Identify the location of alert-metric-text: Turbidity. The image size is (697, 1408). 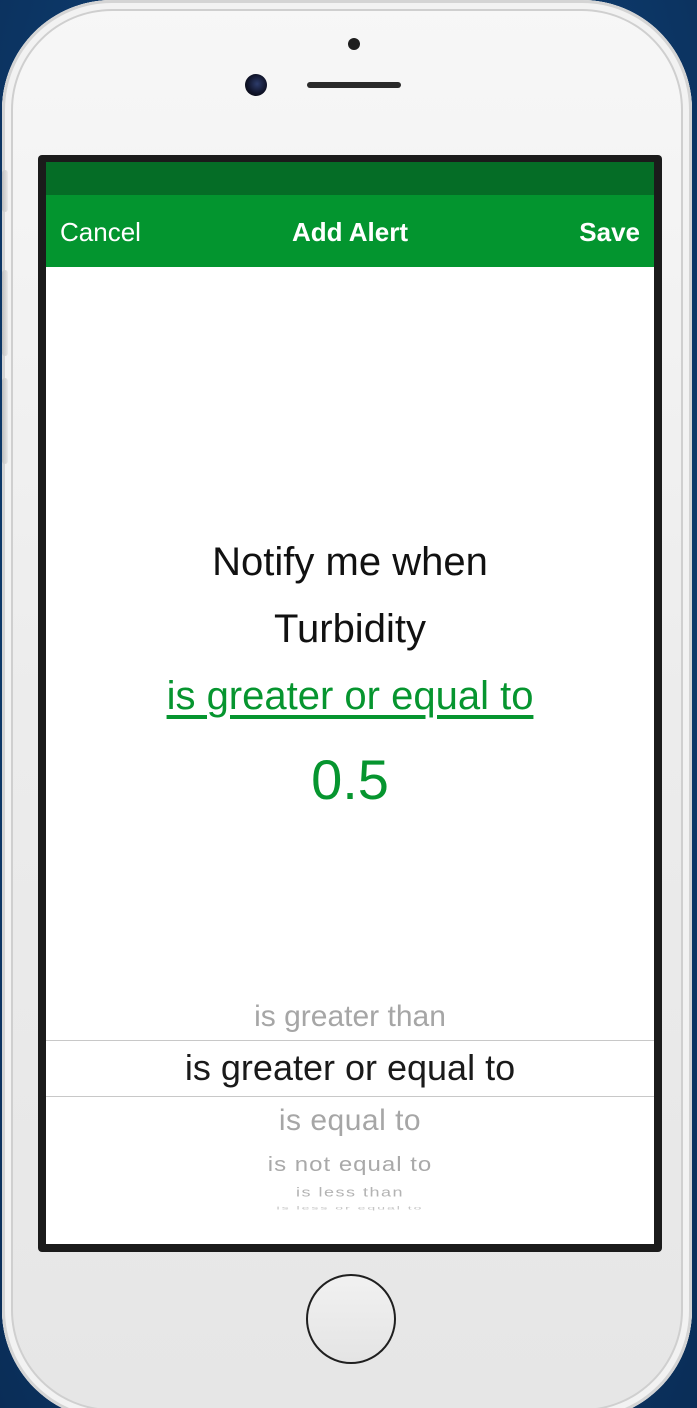
(350, 629).